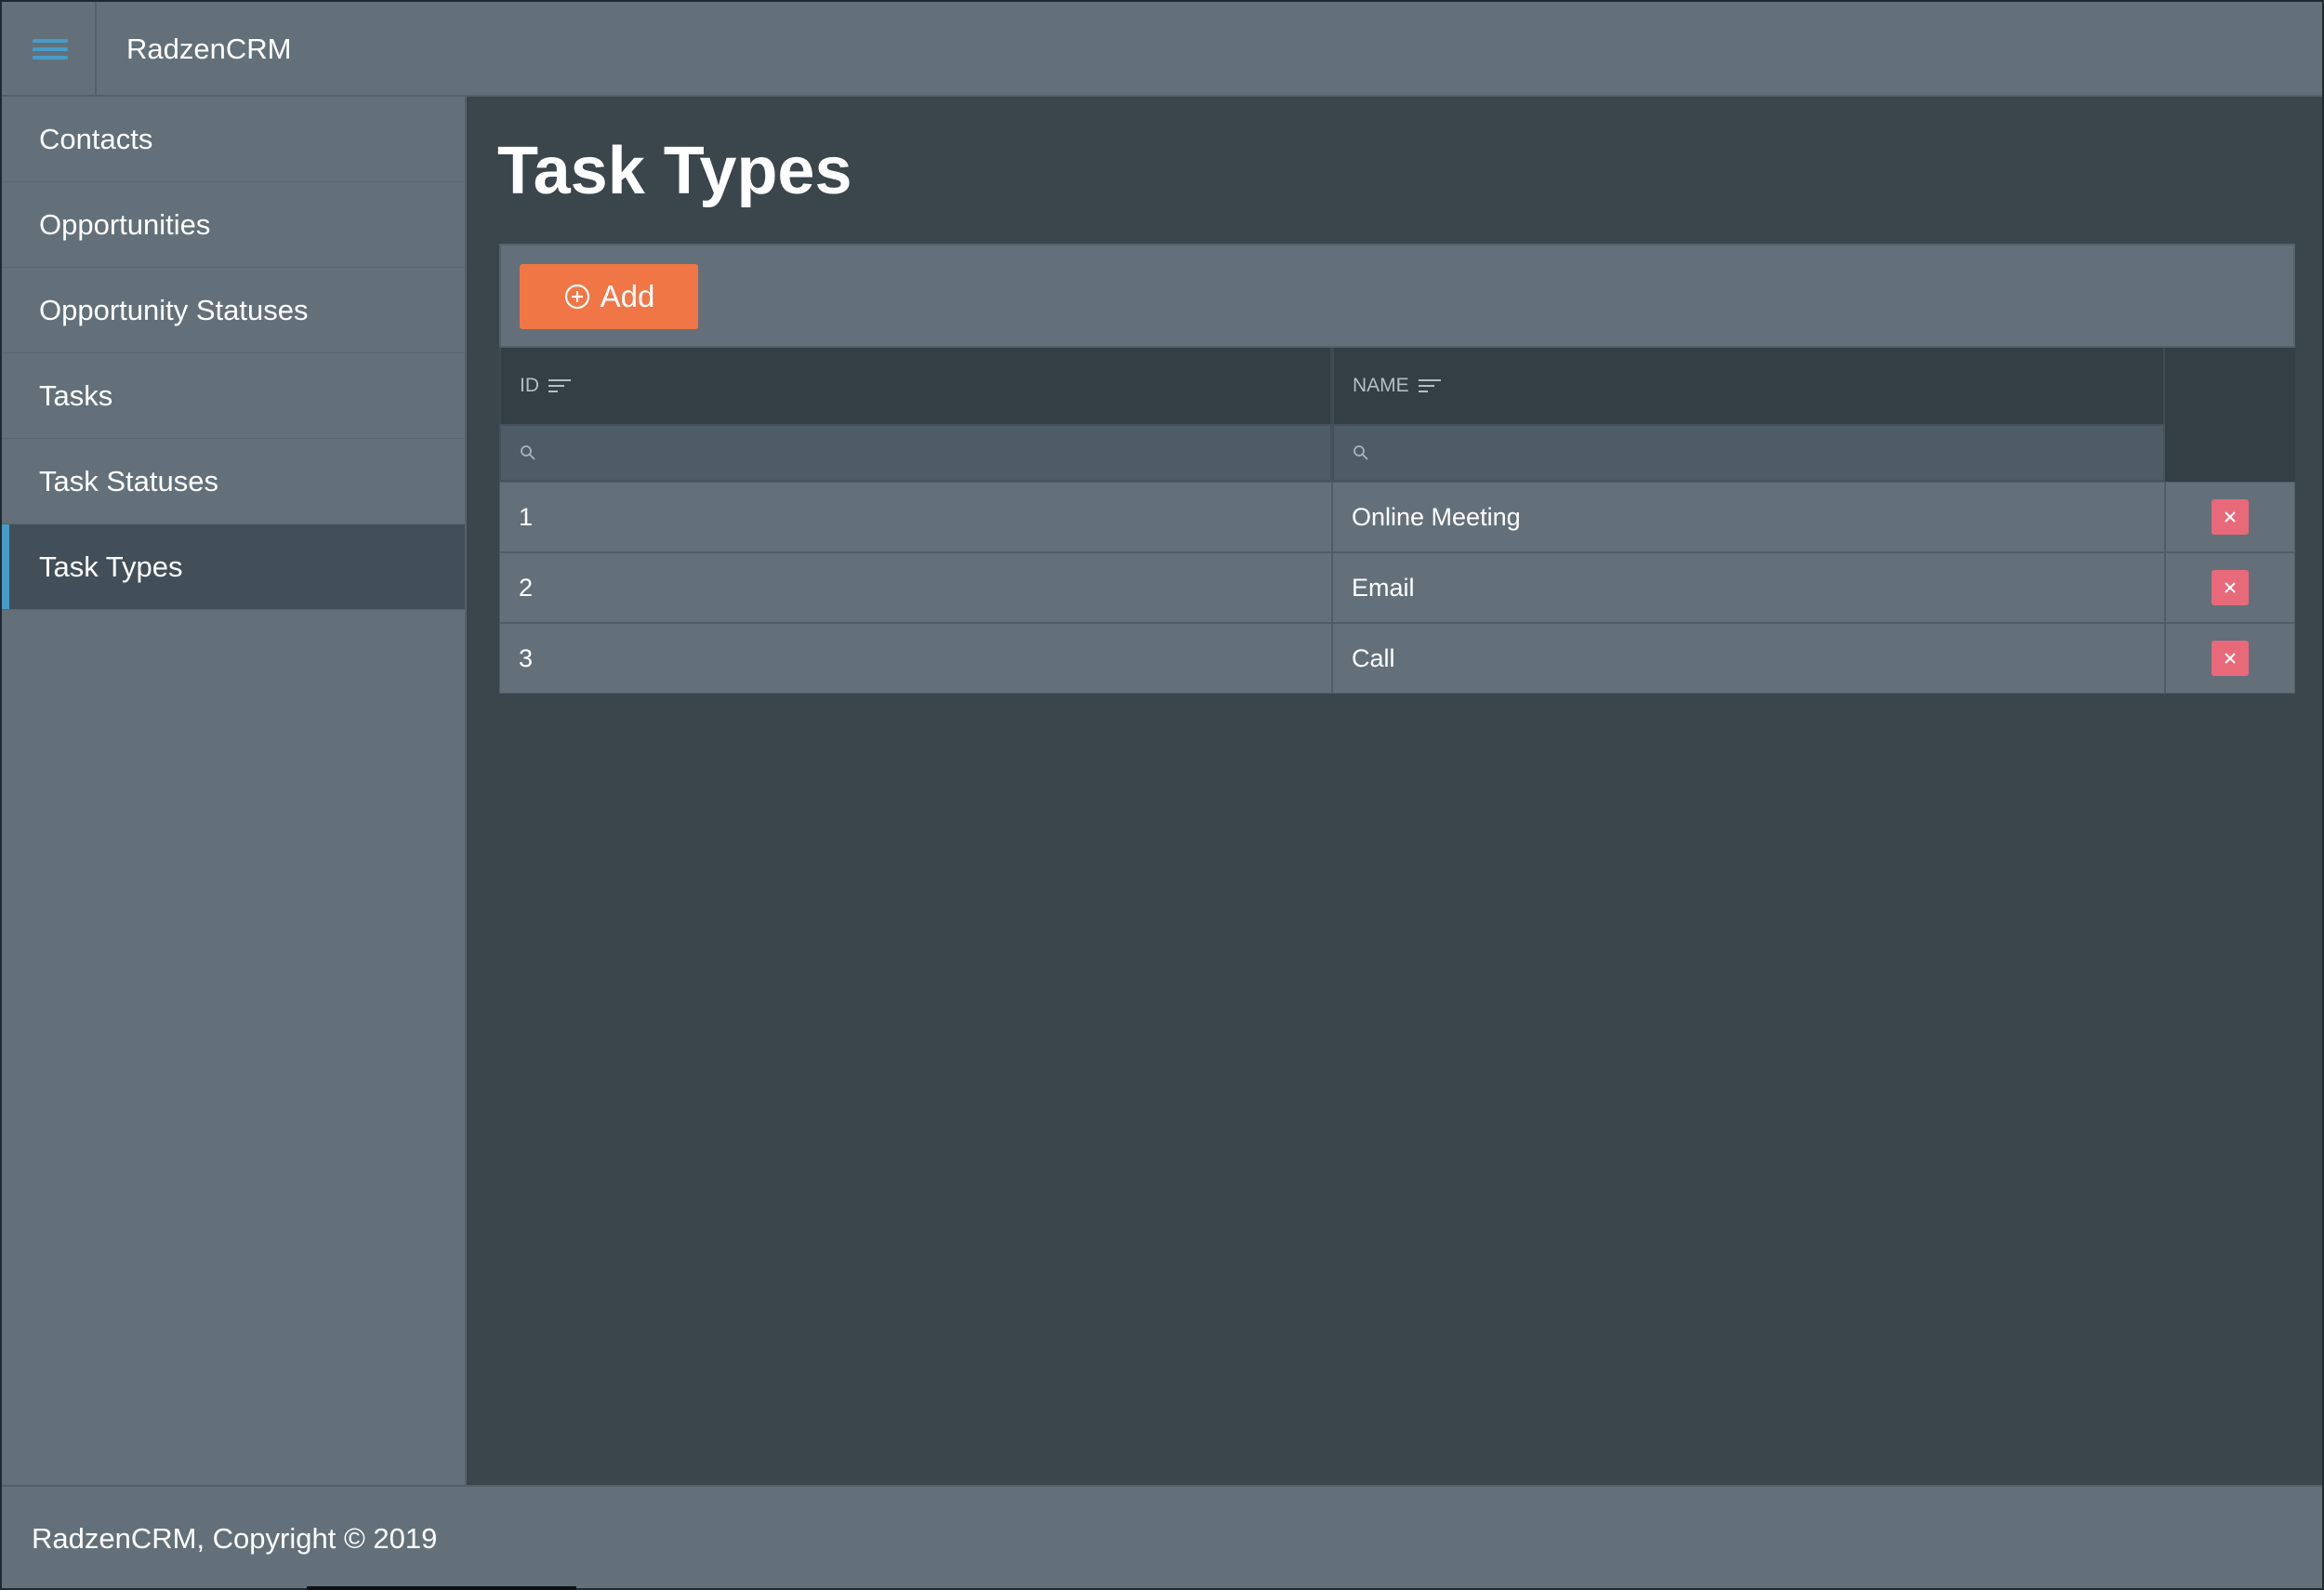 Image resolution: width=2324 pixels, height=1590 pixels. I want to click on filter-cell-id, so click(915, 453).